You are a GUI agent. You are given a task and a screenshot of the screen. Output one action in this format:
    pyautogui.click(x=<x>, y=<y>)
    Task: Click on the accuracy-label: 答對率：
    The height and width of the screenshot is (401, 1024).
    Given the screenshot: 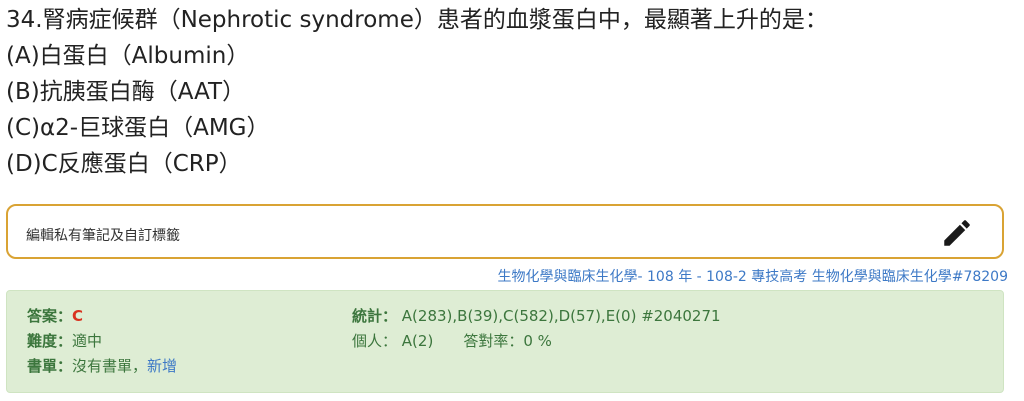 What is the action you would take?
    pyautogui.click(x=493, y=341)
    